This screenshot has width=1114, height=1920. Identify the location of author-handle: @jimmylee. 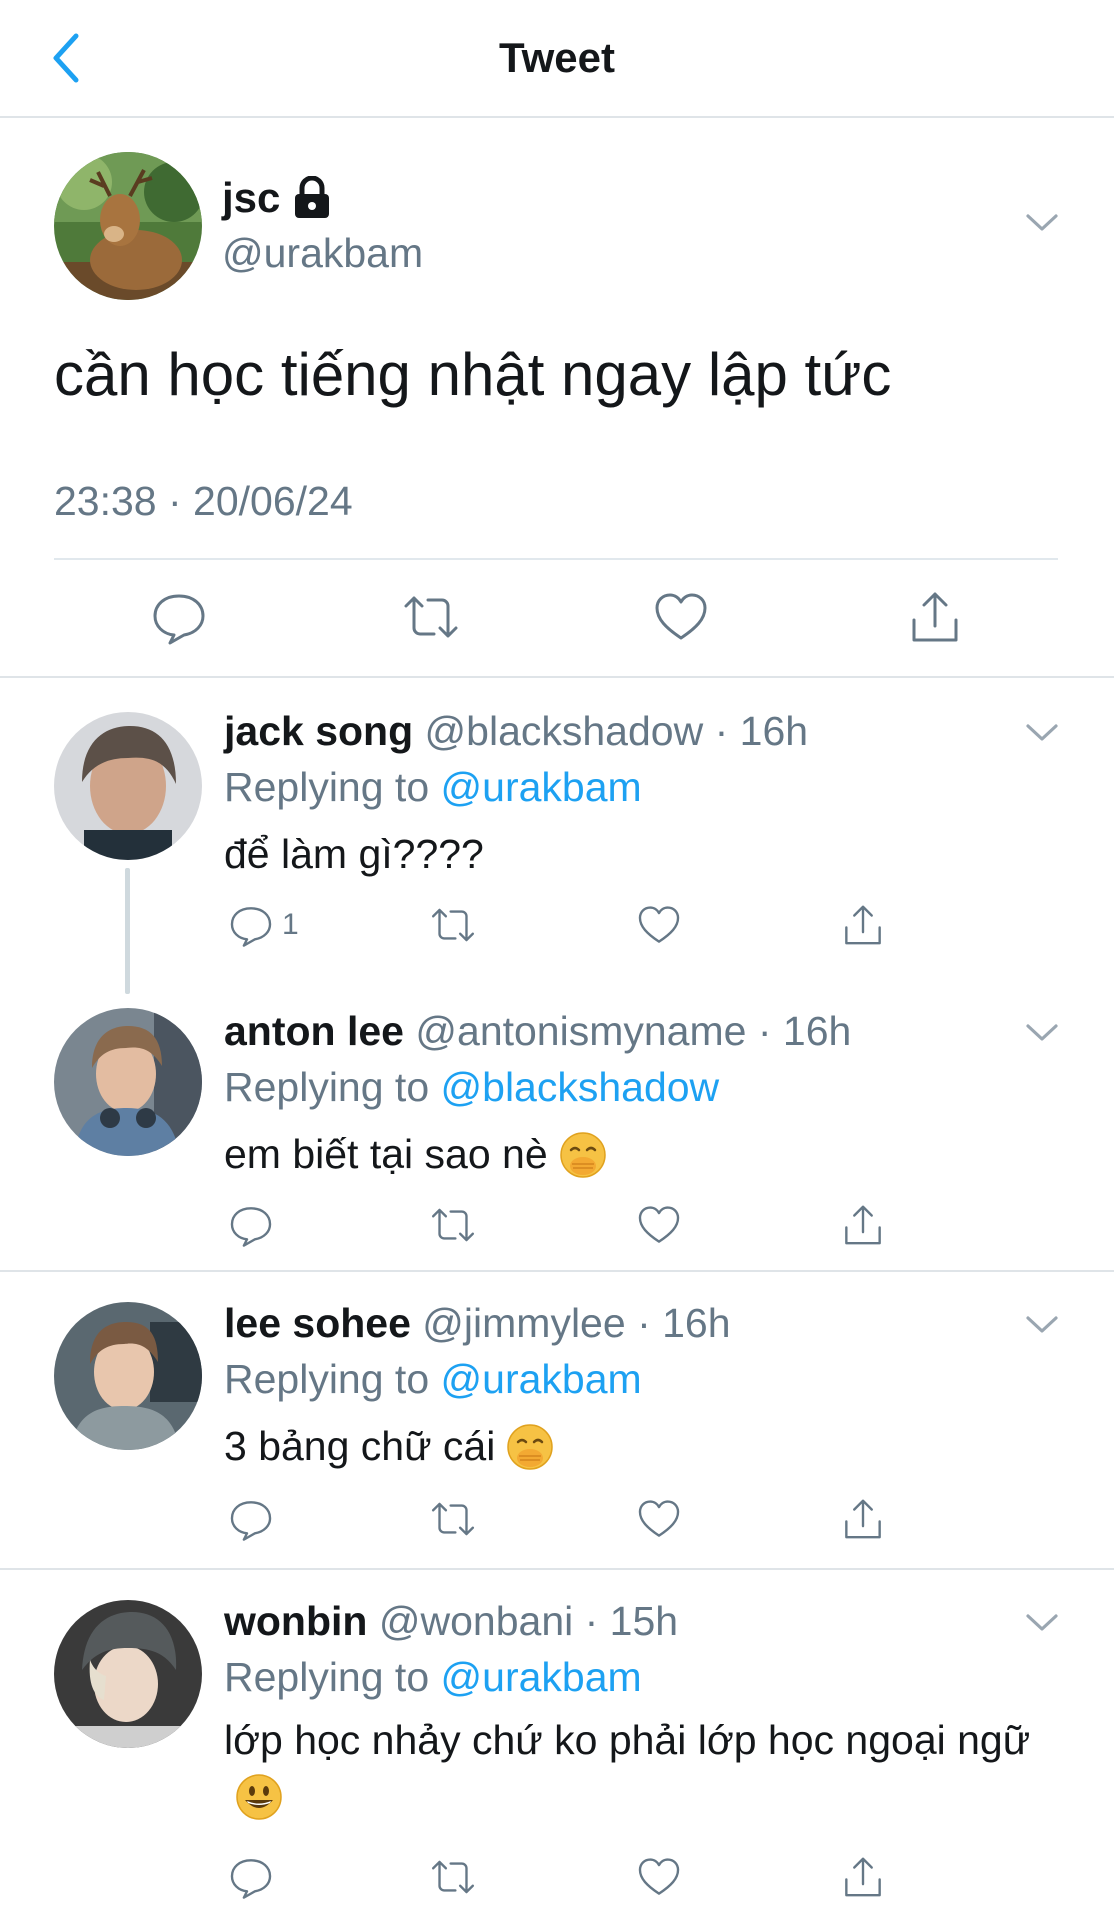
(523, 1323).